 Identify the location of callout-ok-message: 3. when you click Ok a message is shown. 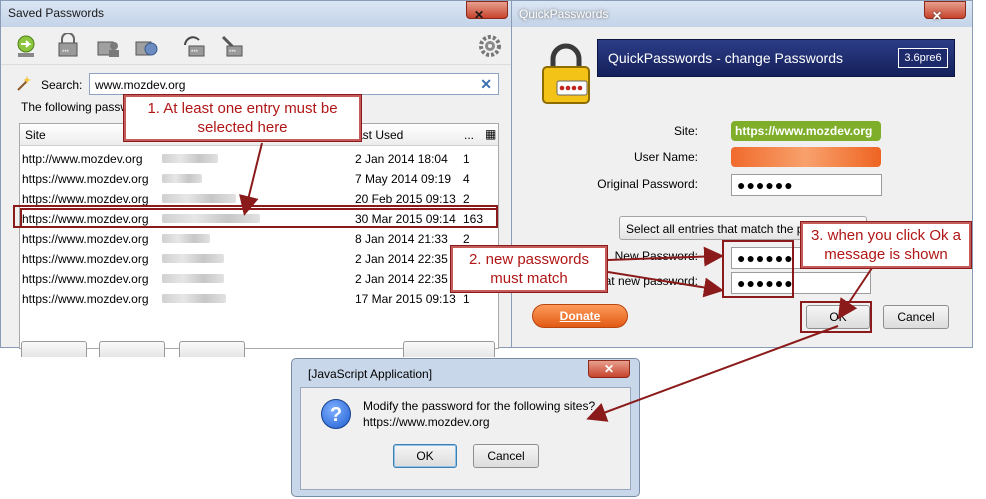
(886, 245).